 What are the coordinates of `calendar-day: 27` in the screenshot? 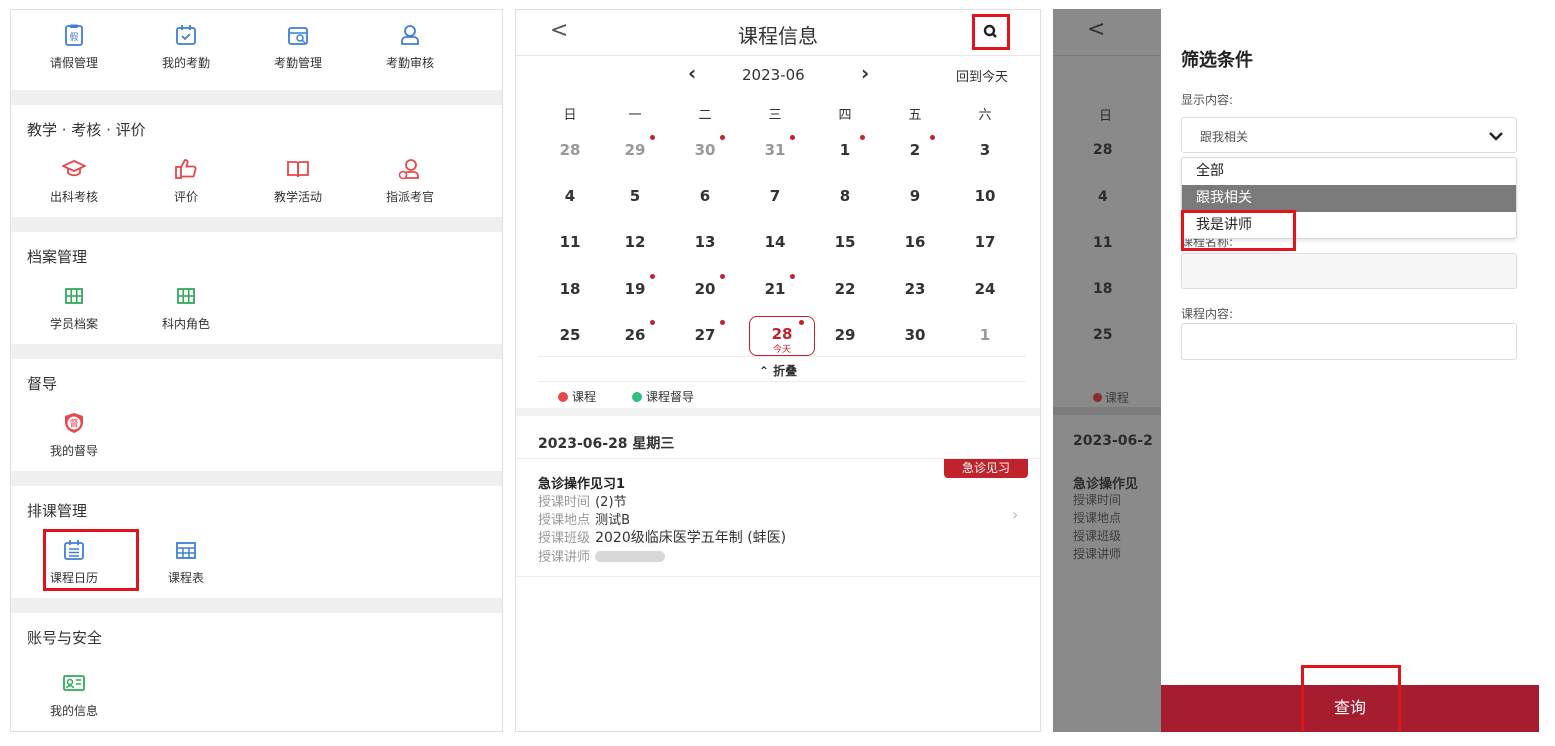 It's located at (705, 335).